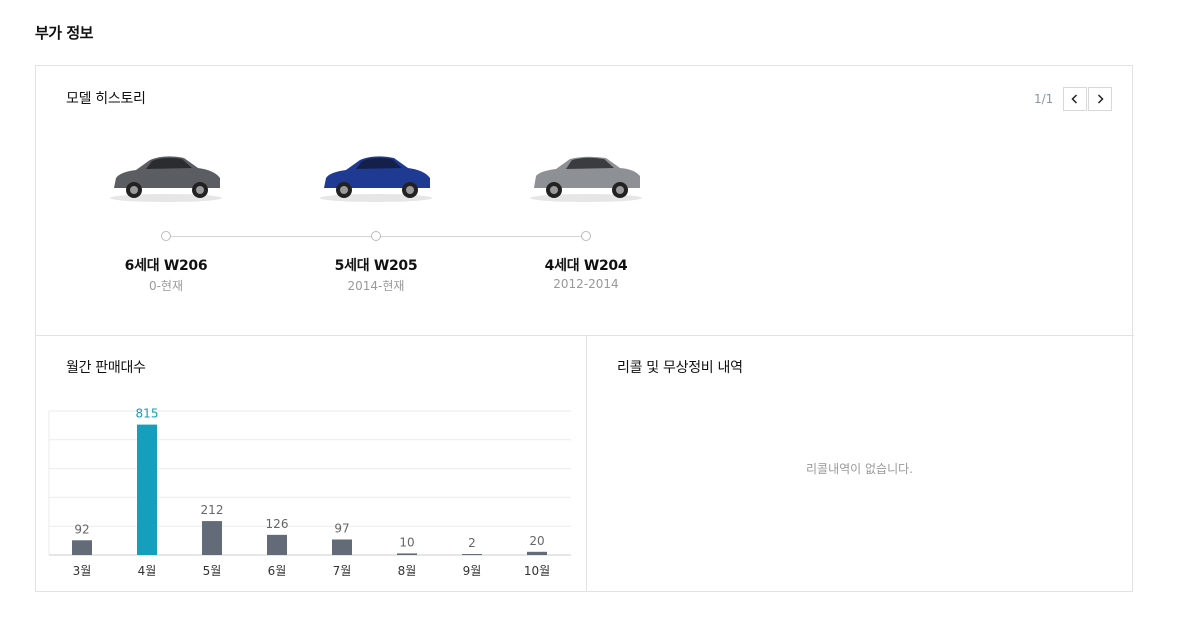  What do you see at coordinates (166, 219) in the screenshot?
I see `model-item: 6세대 W206 0-현재` at bounding box center [166, 219].